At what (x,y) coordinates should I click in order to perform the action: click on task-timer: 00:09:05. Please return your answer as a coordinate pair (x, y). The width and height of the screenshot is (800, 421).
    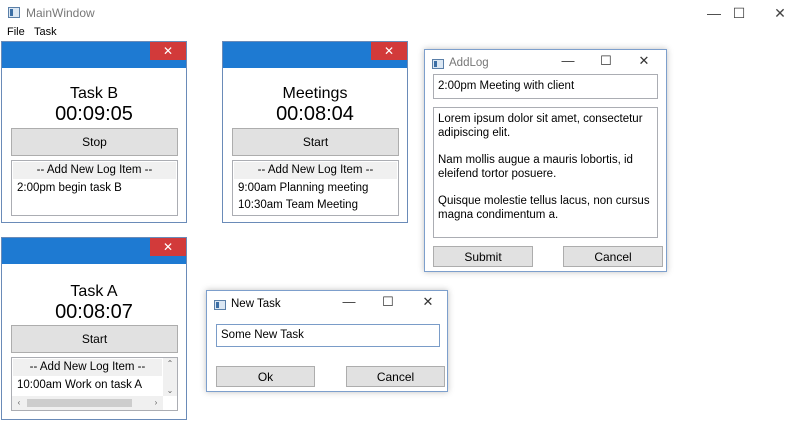
    Looking at the image, I should click on (94, 114).